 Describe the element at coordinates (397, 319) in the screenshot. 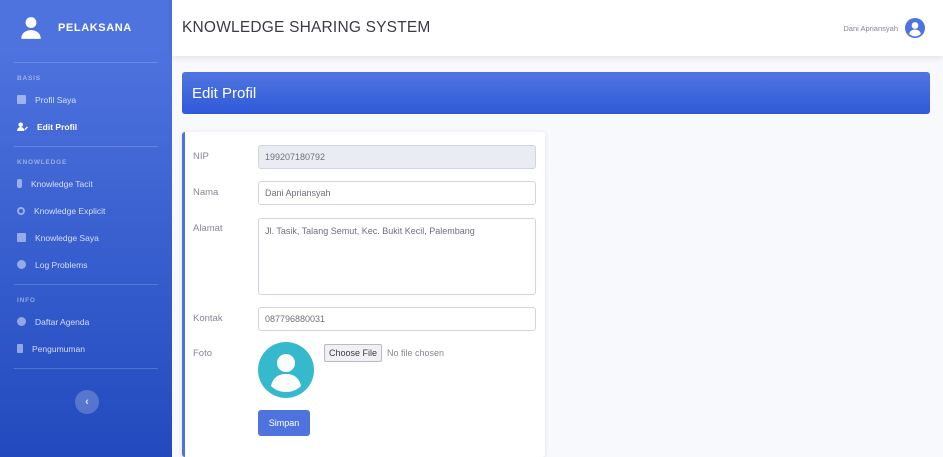

I see `kontak-field: 087796880031` at that location.